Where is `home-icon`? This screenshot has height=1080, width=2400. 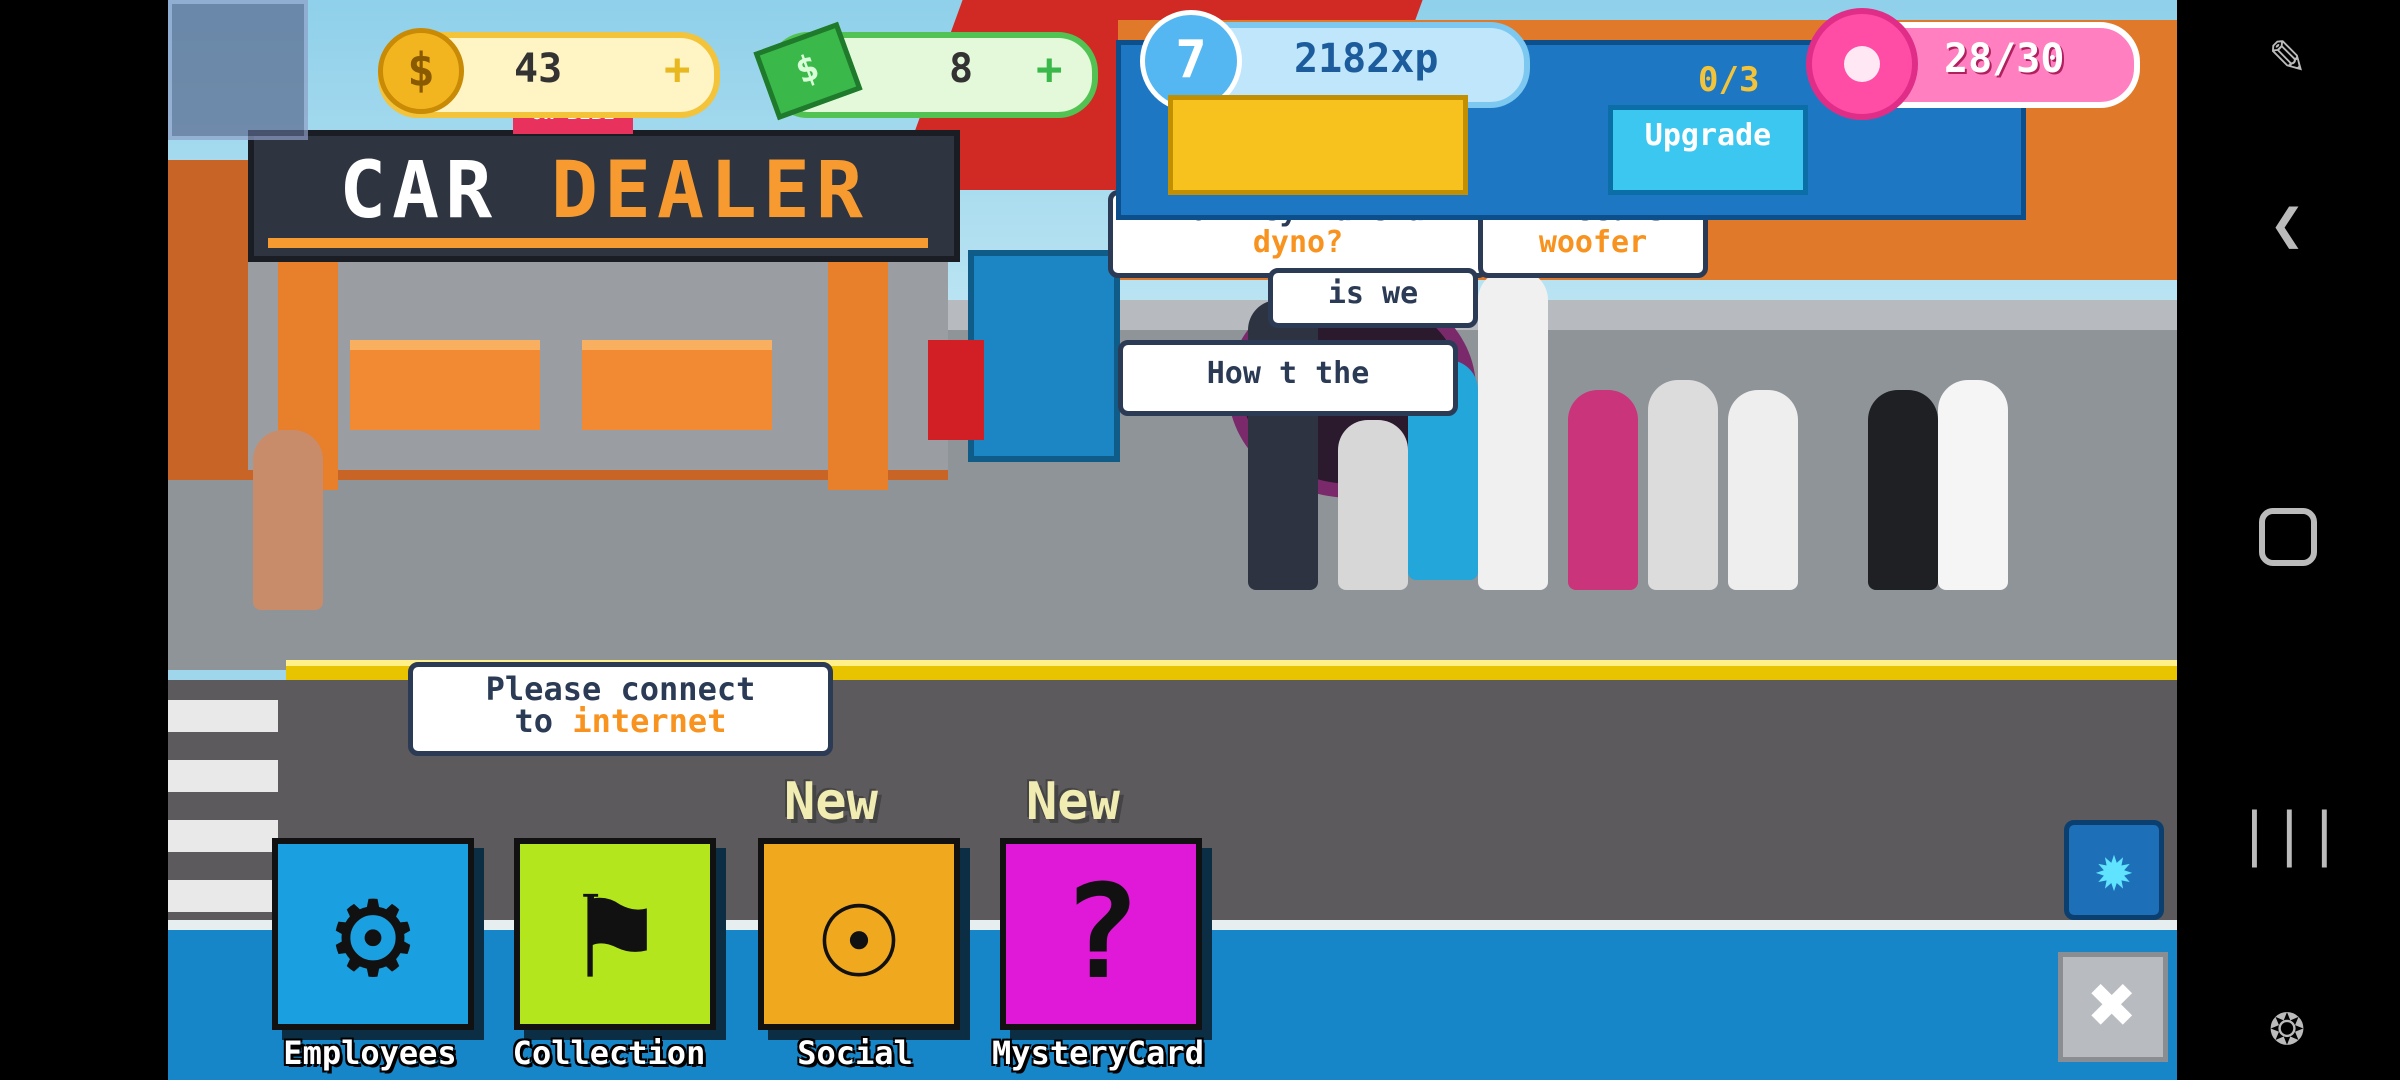
home-icon is located at coordinates (2288, 537).